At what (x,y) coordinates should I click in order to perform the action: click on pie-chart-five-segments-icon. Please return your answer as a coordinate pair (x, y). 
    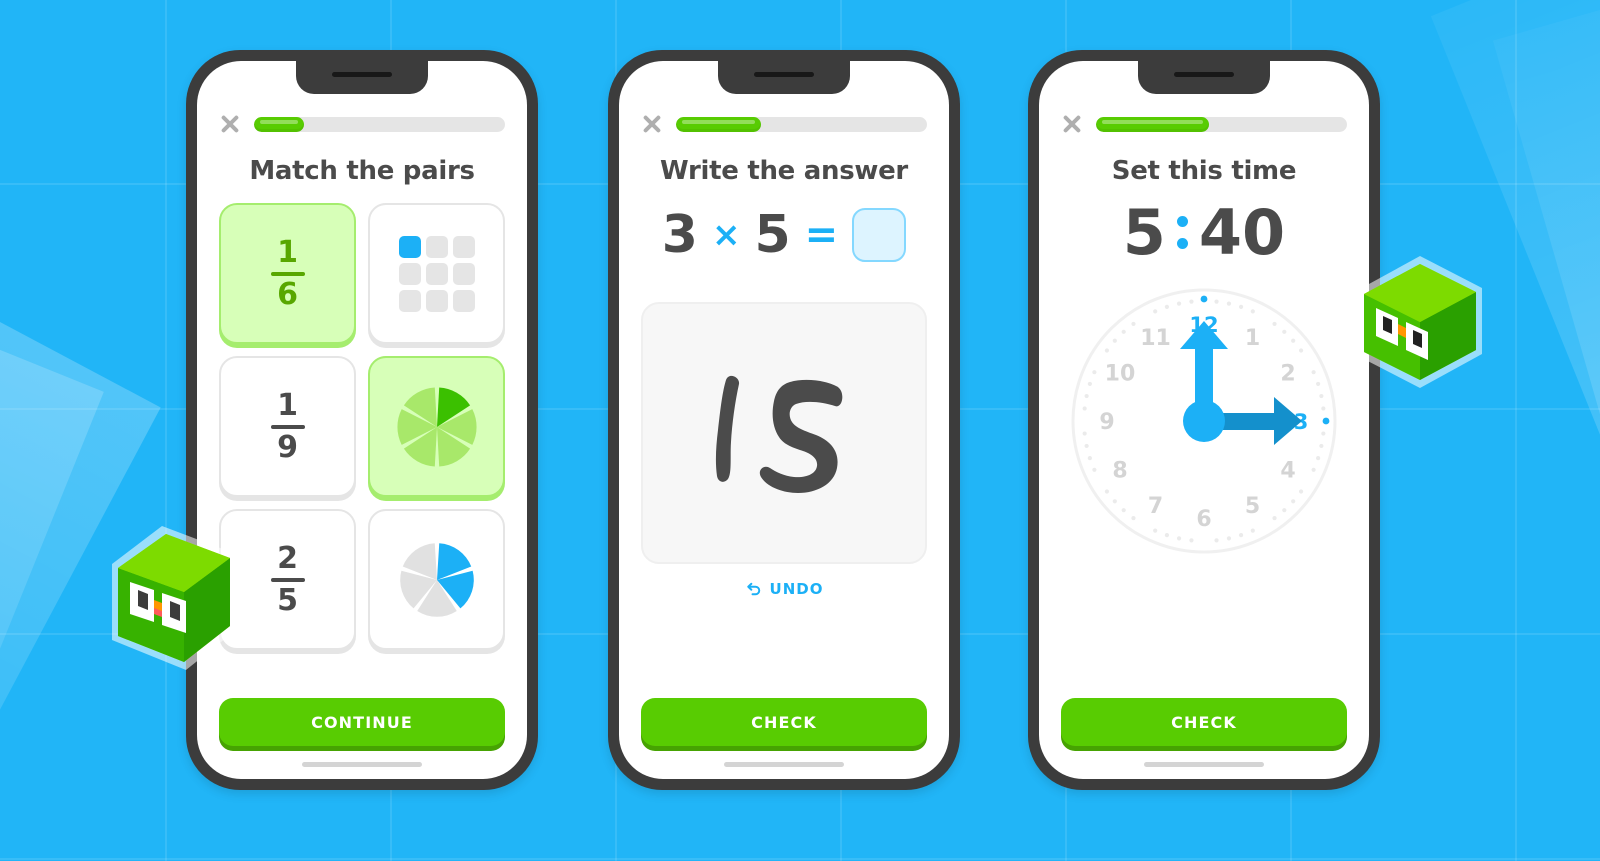
    Looking at the image, I should click on (436, 579).